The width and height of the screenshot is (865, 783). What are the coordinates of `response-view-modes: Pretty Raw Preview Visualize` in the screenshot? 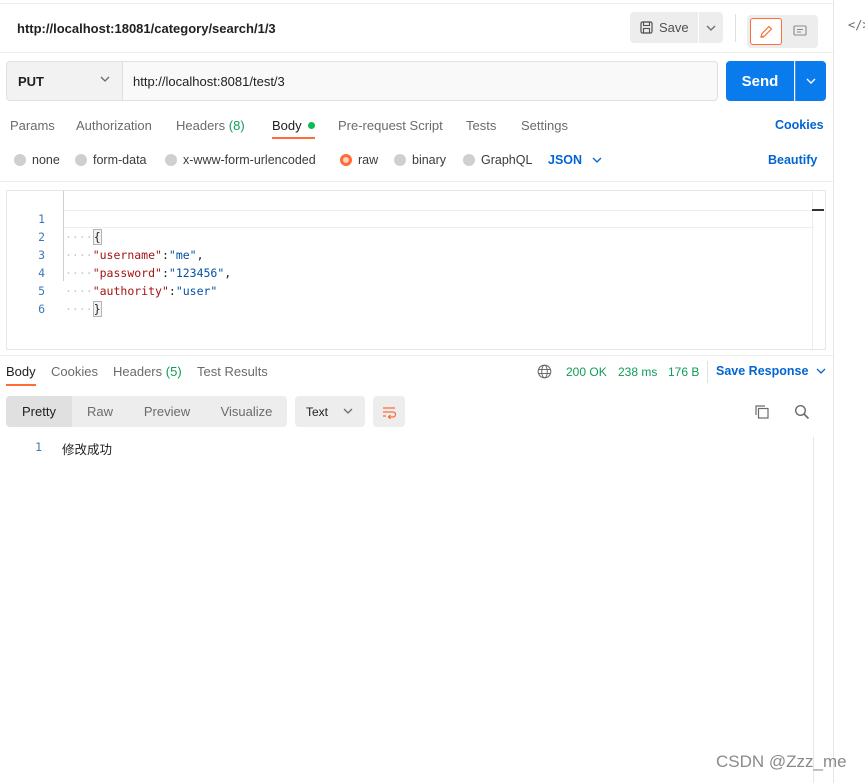 It's located at (146, 411).